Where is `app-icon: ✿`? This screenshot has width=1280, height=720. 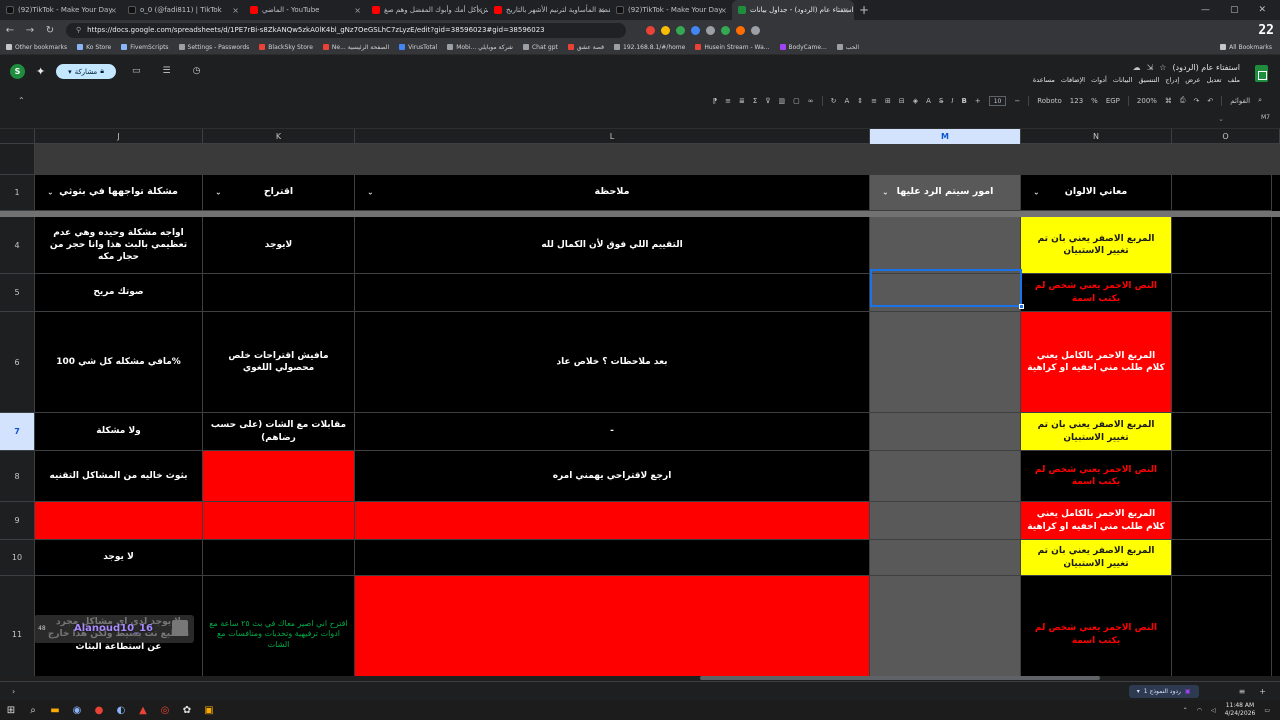
app-icon: ✿ is located at coordinates (187, 710).